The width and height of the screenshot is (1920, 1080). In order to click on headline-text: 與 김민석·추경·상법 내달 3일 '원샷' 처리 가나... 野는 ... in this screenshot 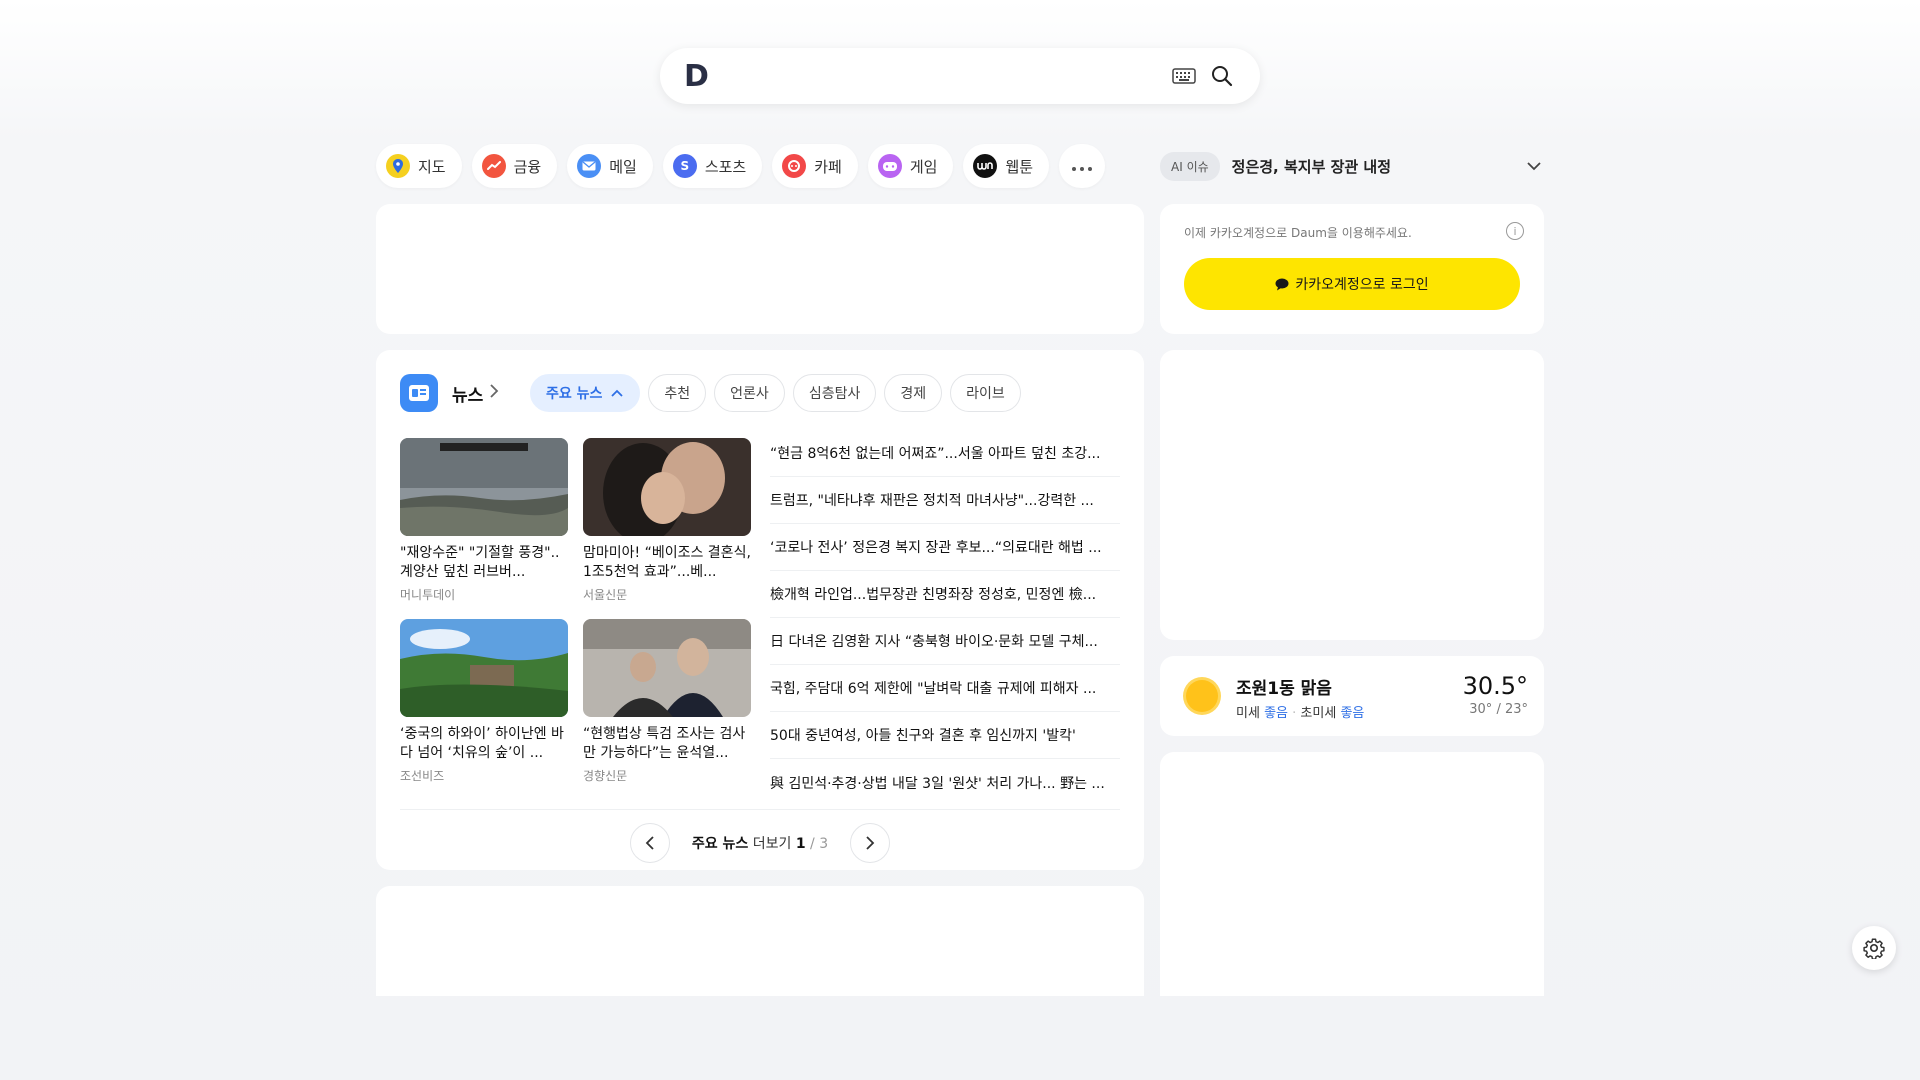, I will do `click(937, 783)`.